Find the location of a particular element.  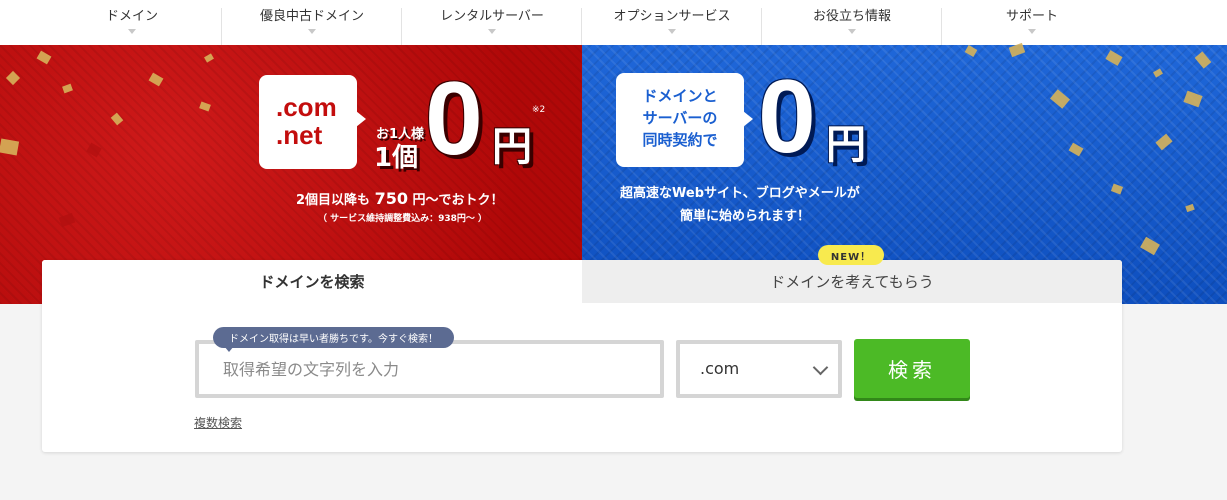

search-button: 検索 is located at coordinates (912, 368).